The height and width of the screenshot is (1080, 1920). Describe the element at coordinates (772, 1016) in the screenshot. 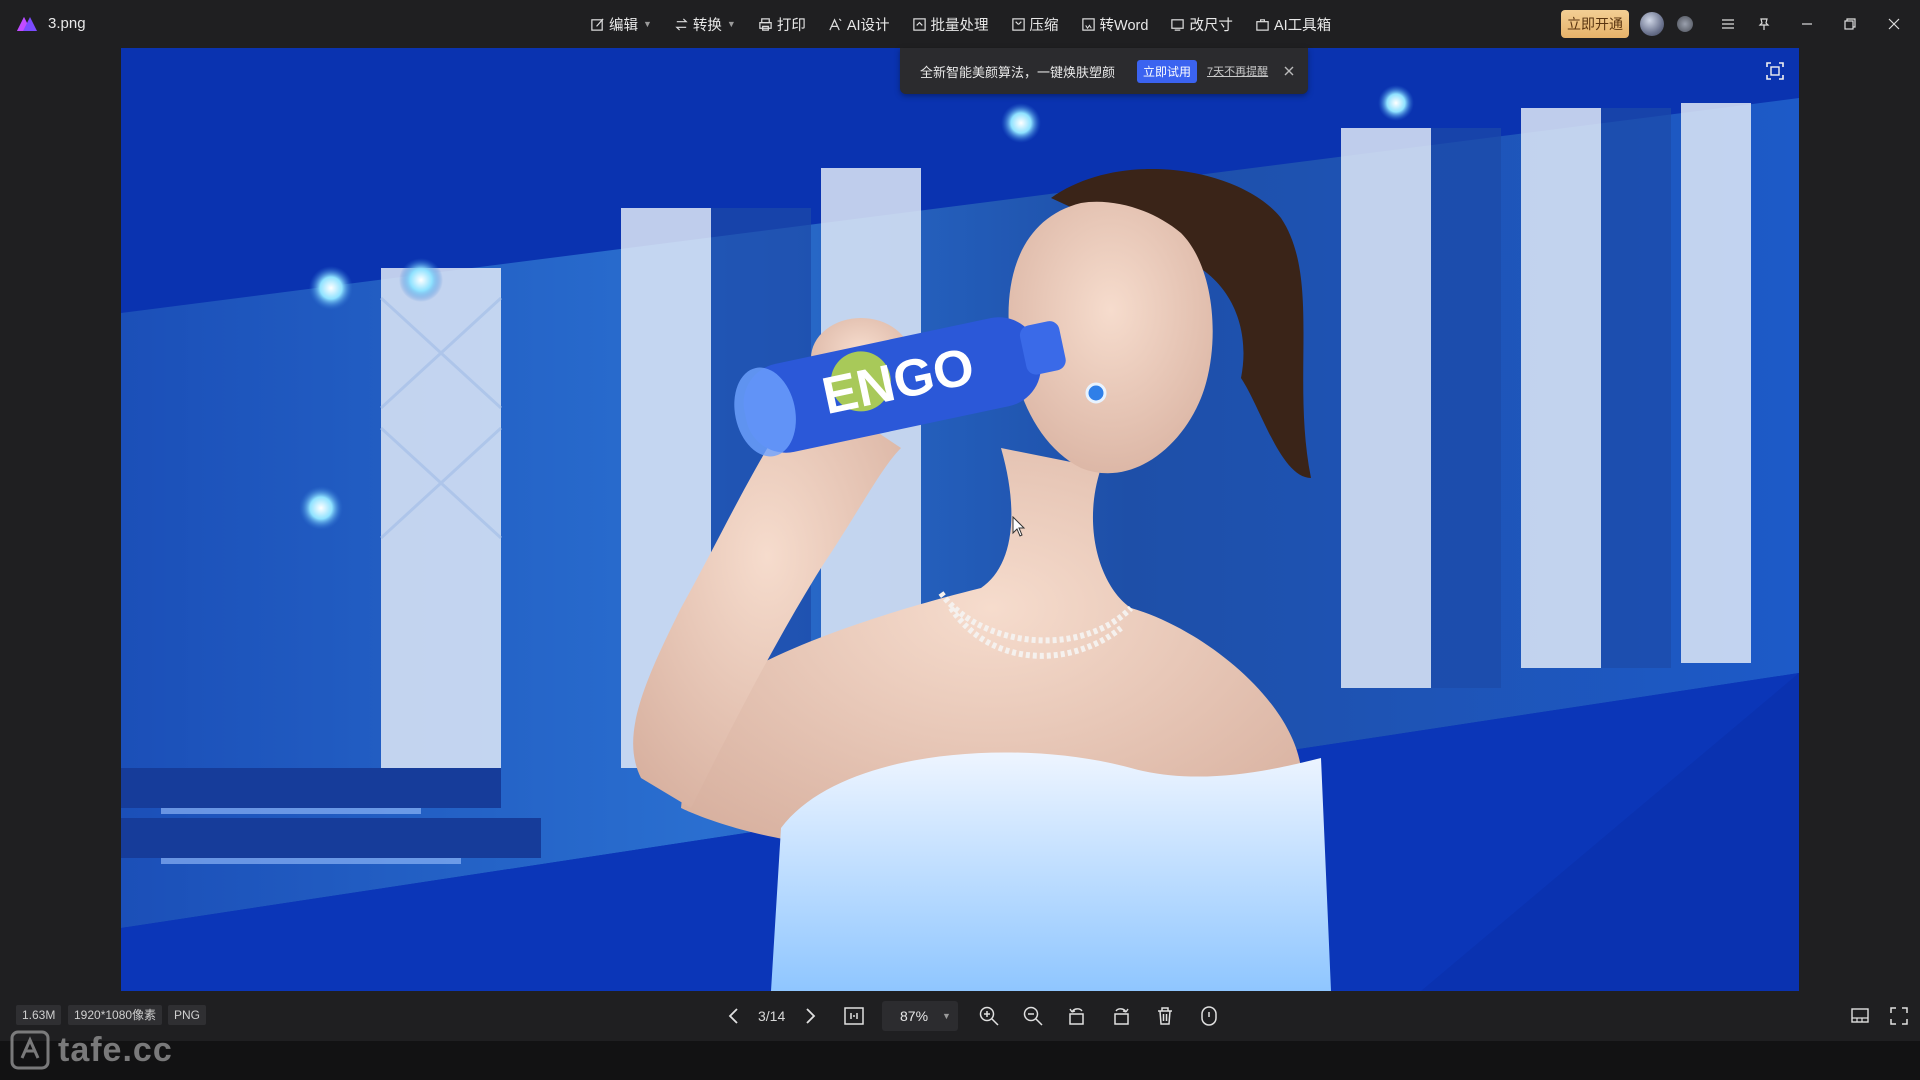

I see `page-counter: 3/14` at that location.